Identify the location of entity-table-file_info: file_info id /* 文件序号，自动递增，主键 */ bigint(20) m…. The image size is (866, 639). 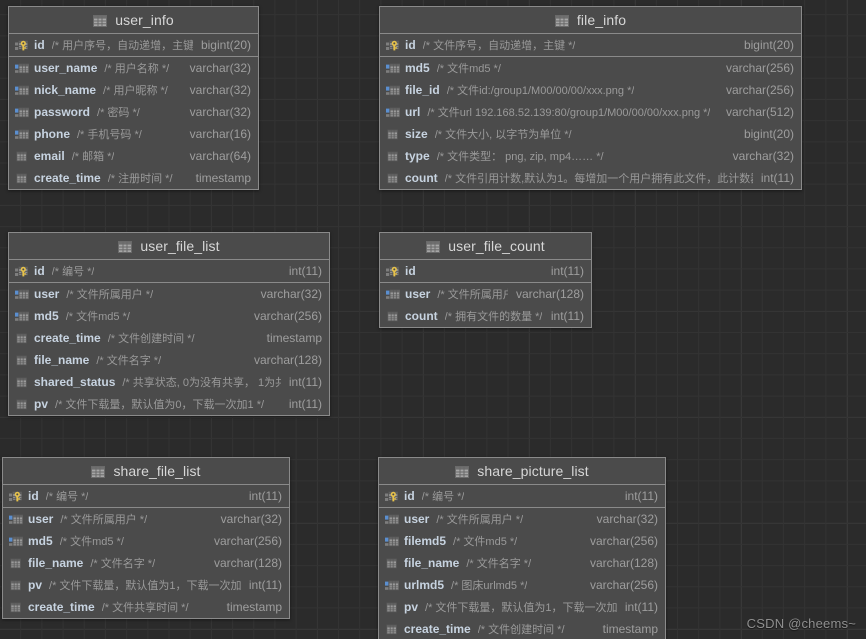
(590, 98).